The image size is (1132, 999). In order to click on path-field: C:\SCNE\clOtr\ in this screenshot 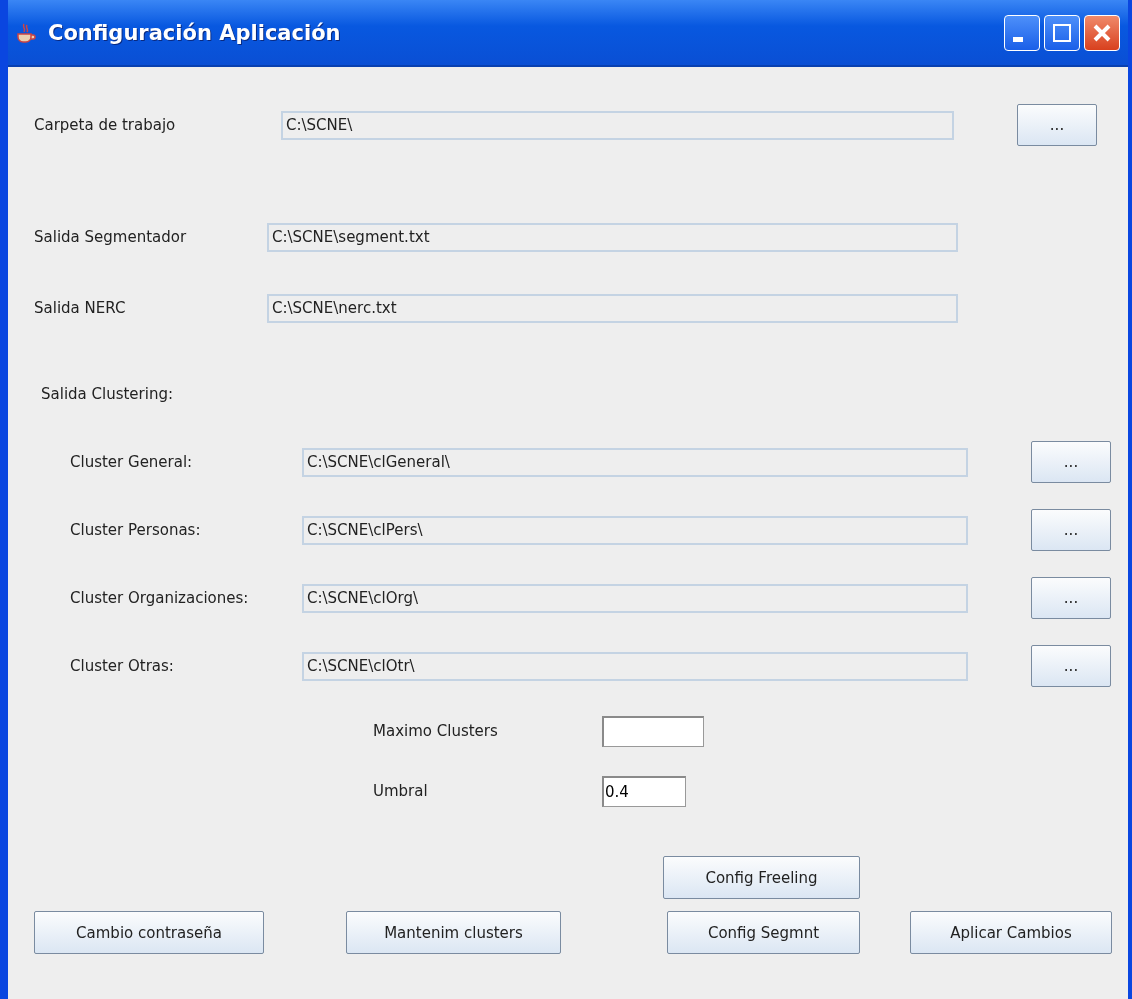, I will do `click(635, 666)`.